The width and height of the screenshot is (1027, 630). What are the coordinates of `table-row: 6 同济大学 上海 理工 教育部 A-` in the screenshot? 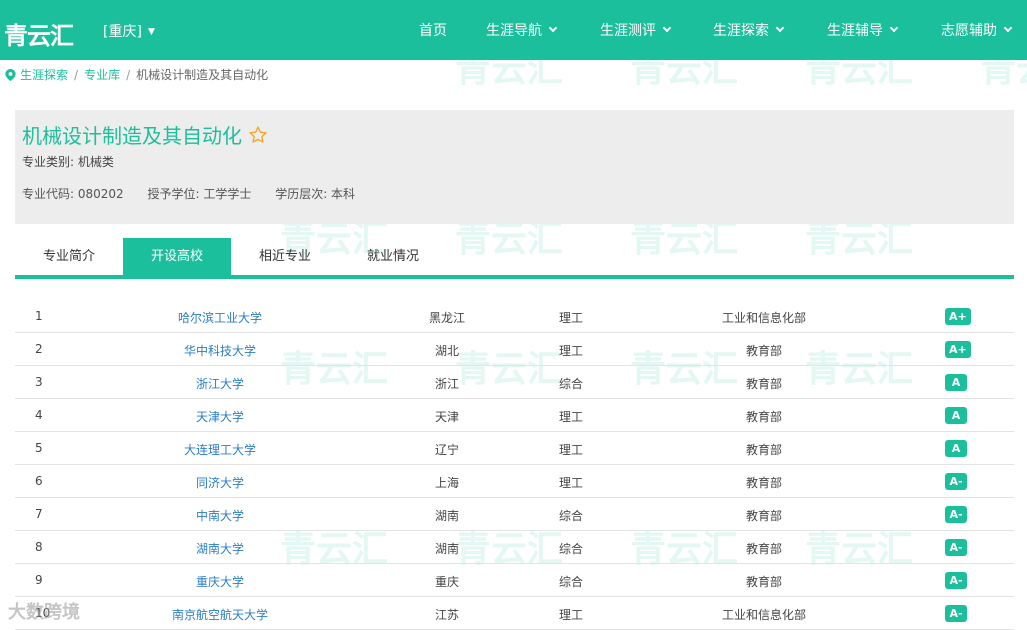 It's located at (514, 481).